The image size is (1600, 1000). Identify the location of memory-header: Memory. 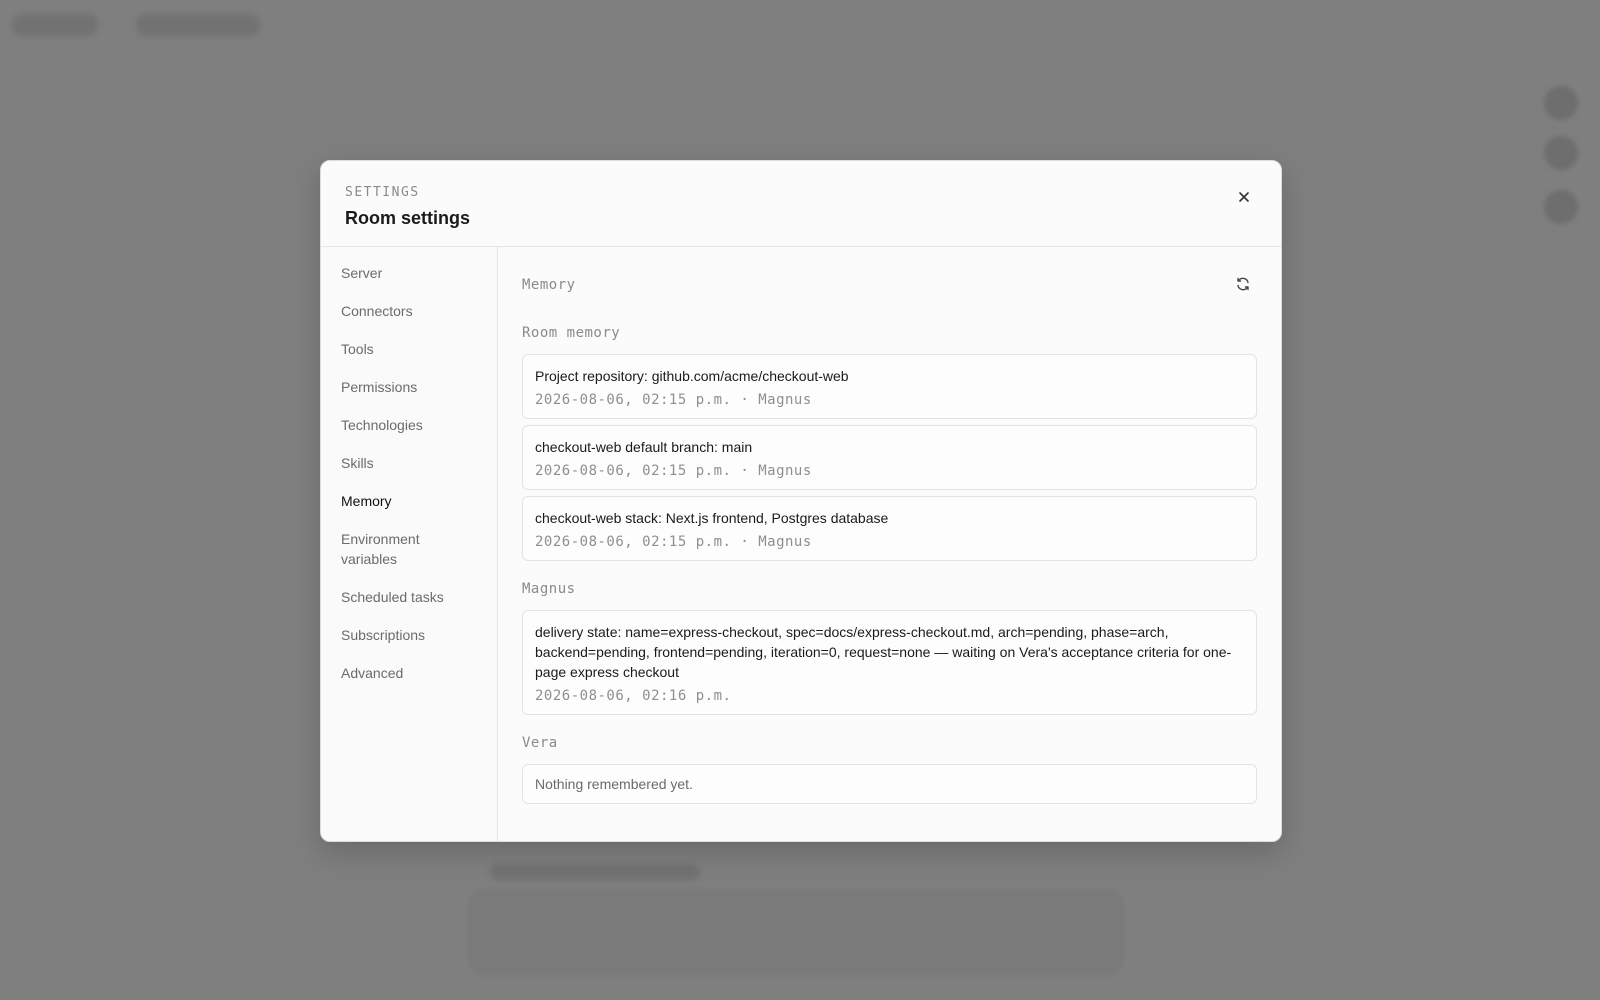
(889, 286).